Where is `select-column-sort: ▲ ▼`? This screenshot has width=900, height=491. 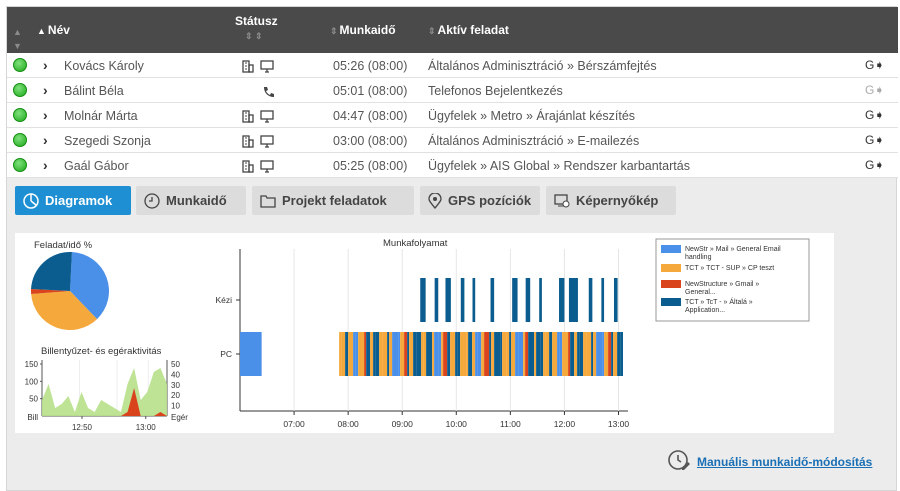 select-column-sort: ▲ ▼ is located at coordinates (18, 38).